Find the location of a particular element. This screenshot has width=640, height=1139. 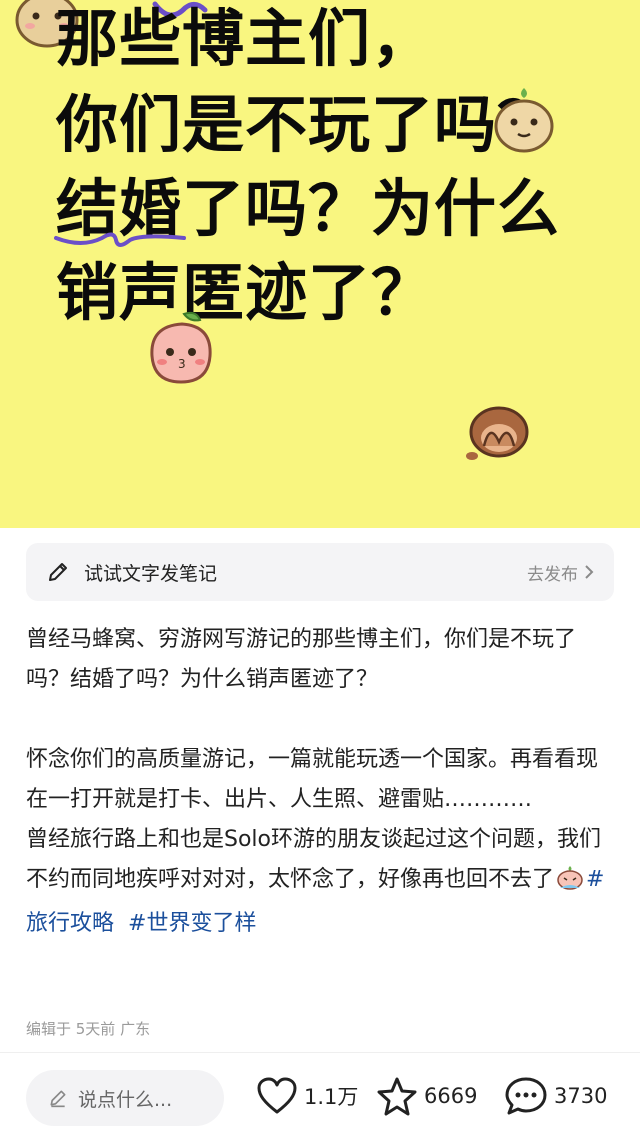

cover-title-line-2: 你们是不玩了吗？ is located at coordinates (308, 124).